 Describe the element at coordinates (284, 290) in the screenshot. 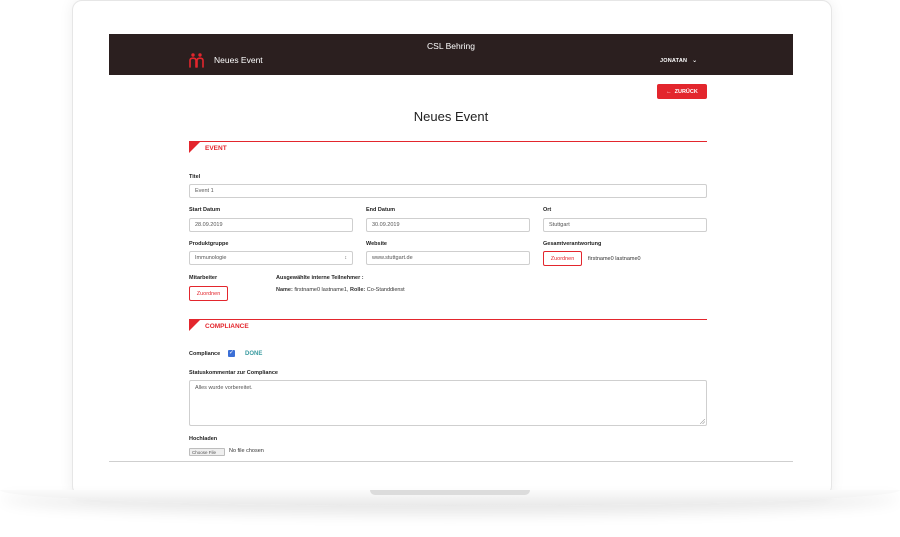

I see `participant-name-key: Name:` at that location.